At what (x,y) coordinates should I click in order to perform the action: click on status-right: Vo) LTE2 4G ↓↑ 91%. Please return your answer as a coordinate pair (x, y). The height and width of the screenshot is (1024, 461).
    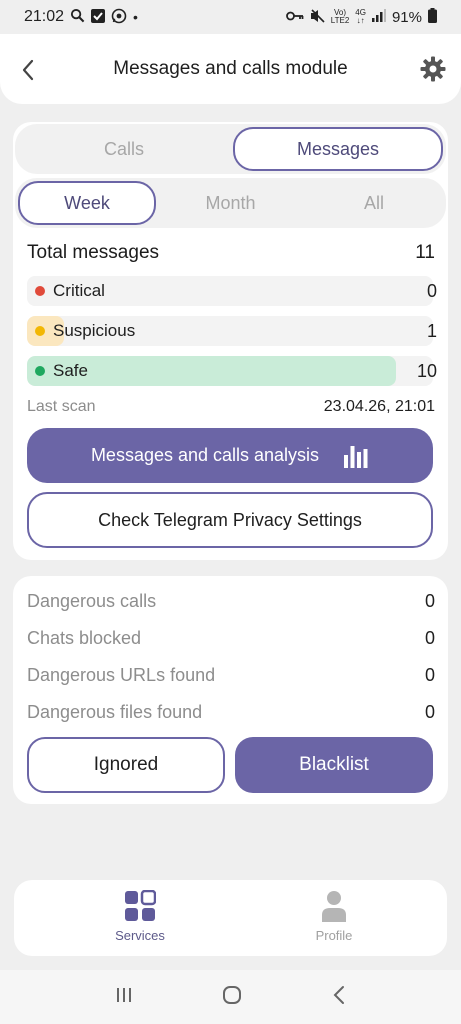
    Looking at the image, I should click on (361, 17).